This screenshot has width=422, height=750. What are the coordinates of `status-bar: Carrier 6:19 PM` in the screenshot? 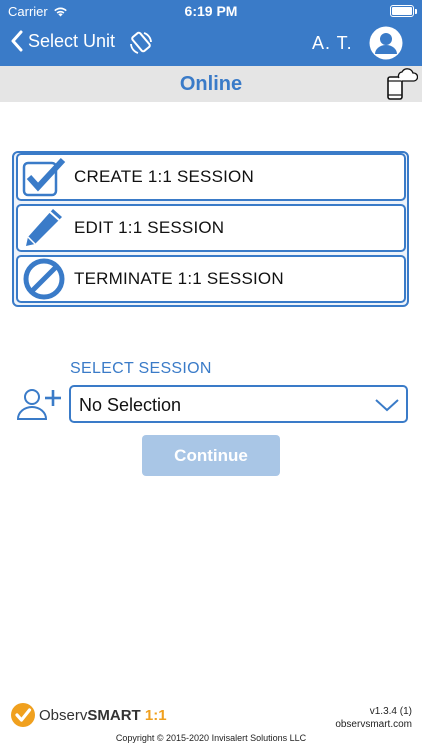 It's located at (211, 11).